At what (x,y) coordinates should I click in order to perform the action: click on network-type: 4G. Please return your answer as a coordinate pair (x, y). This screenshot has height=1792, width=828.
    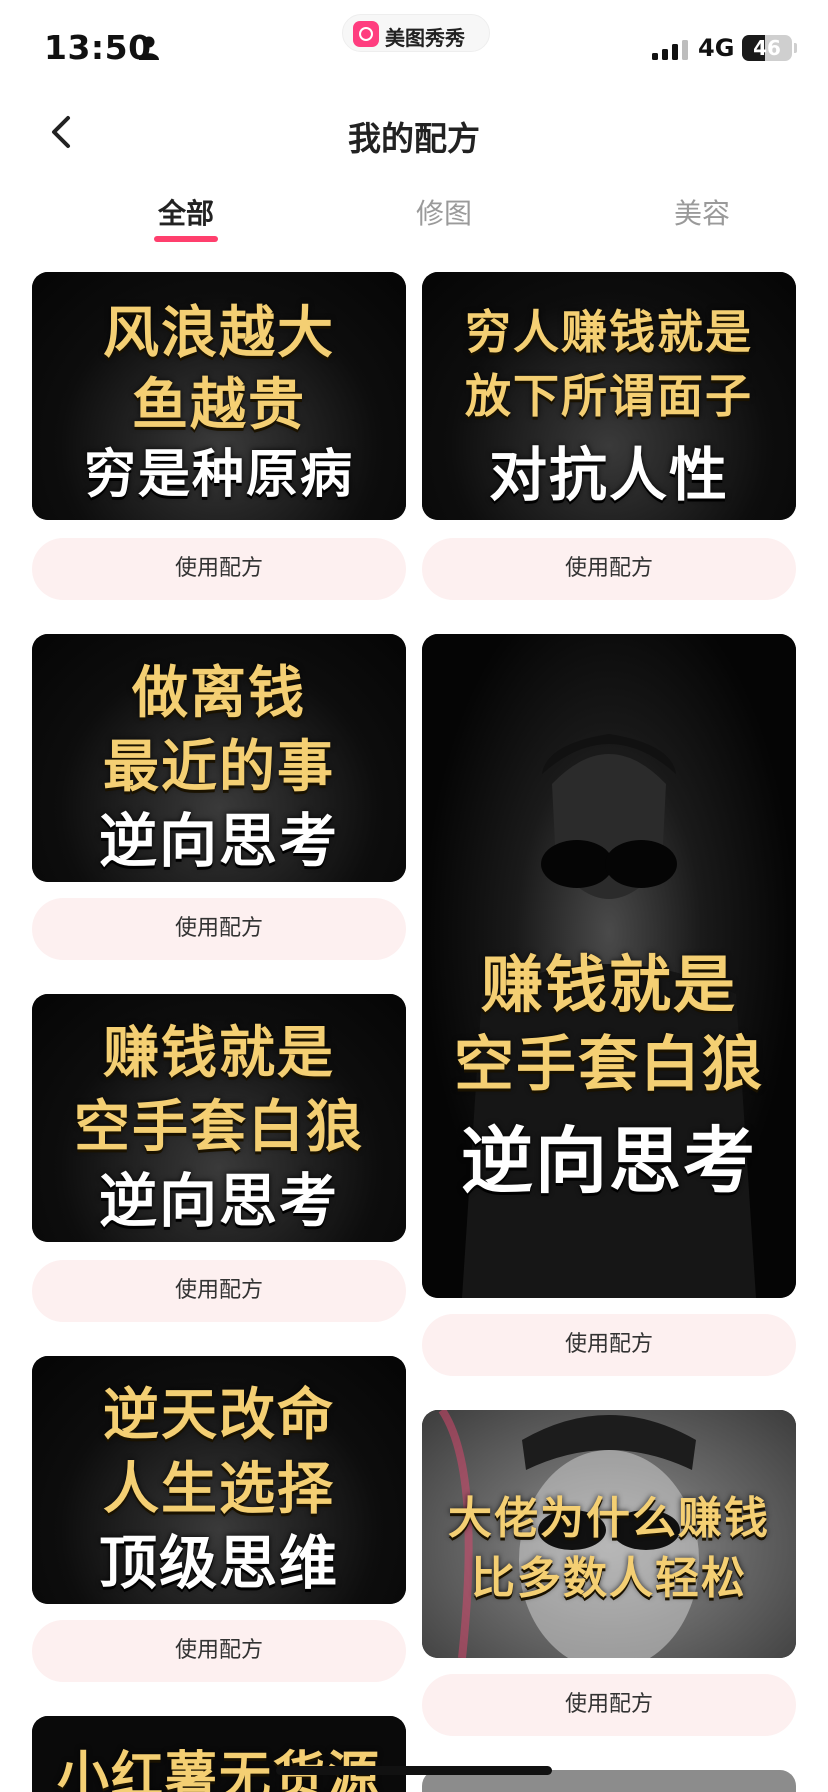
    Looking at the image, I should click on (716, 48).